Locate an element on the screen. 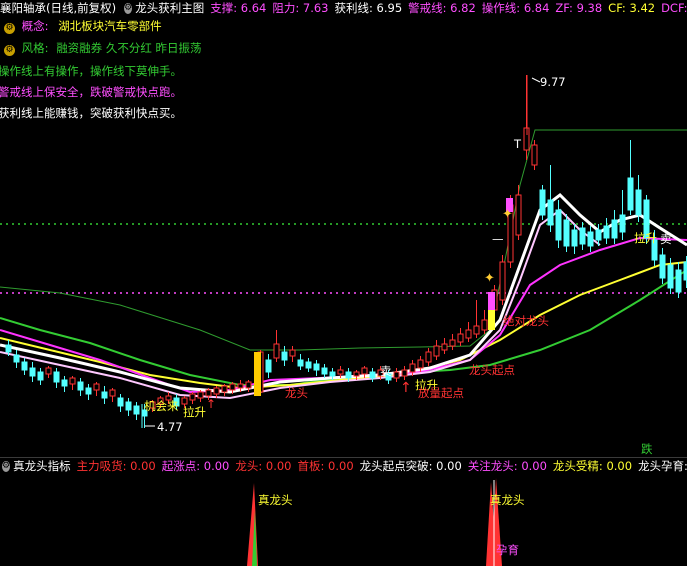 The image size is (687, 566). sub-header-field: 龙头孕育: is located at coordinates (662, 466).